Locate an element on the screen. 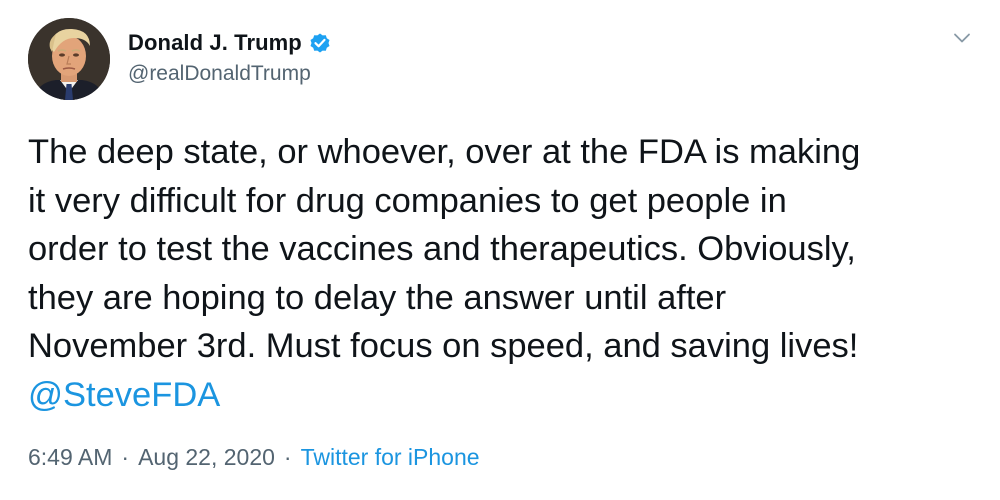 The image size is (1000, 500). avatar-image is located at coordinates (69, 59).